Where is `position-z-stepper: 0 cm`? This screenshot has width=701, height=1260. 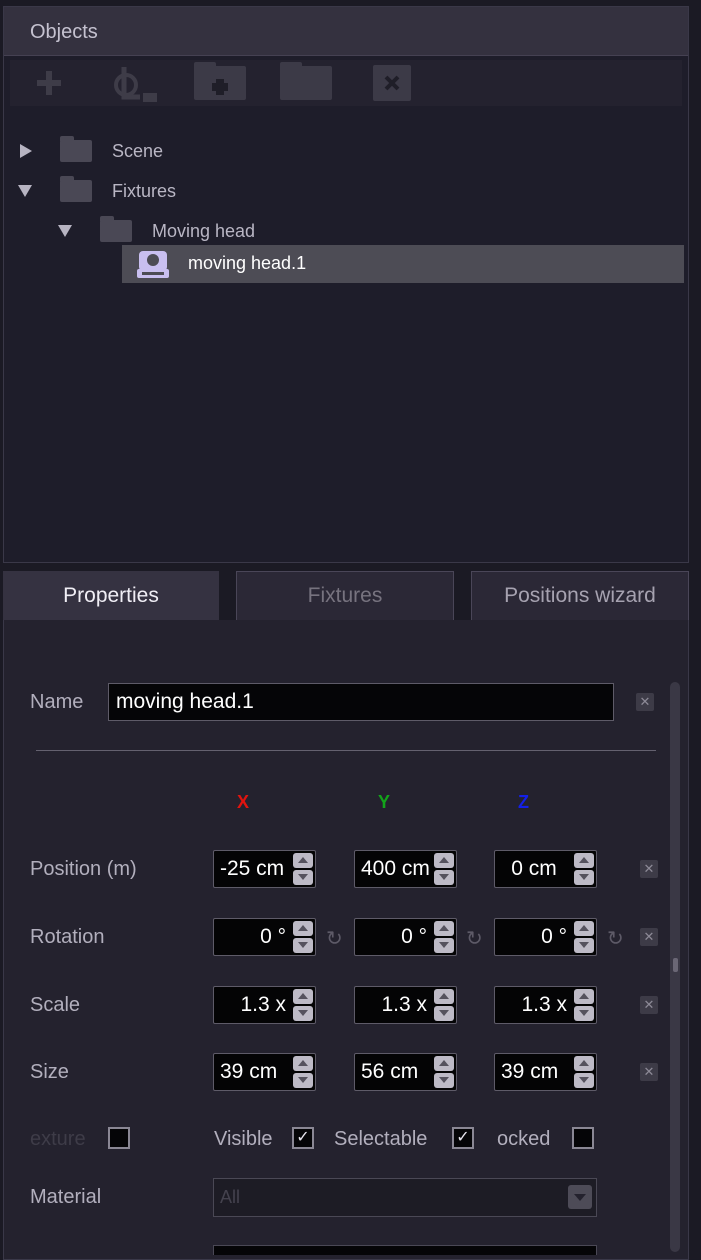 position-z-stepper: 0 cm is located at coordinates (545, 869).